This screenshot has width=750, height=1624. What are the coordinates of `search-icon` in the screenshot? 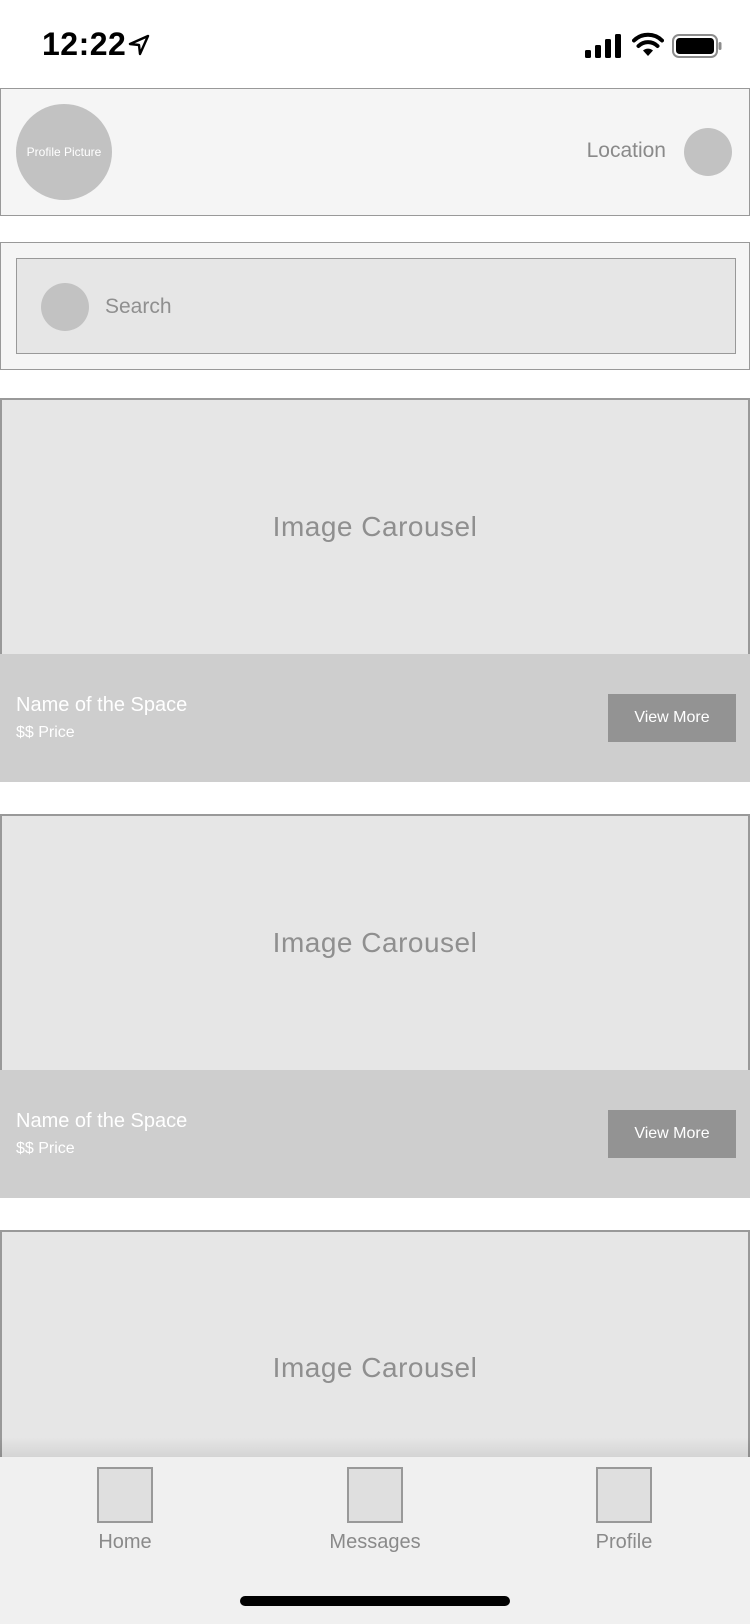 It's located at (65, 307).